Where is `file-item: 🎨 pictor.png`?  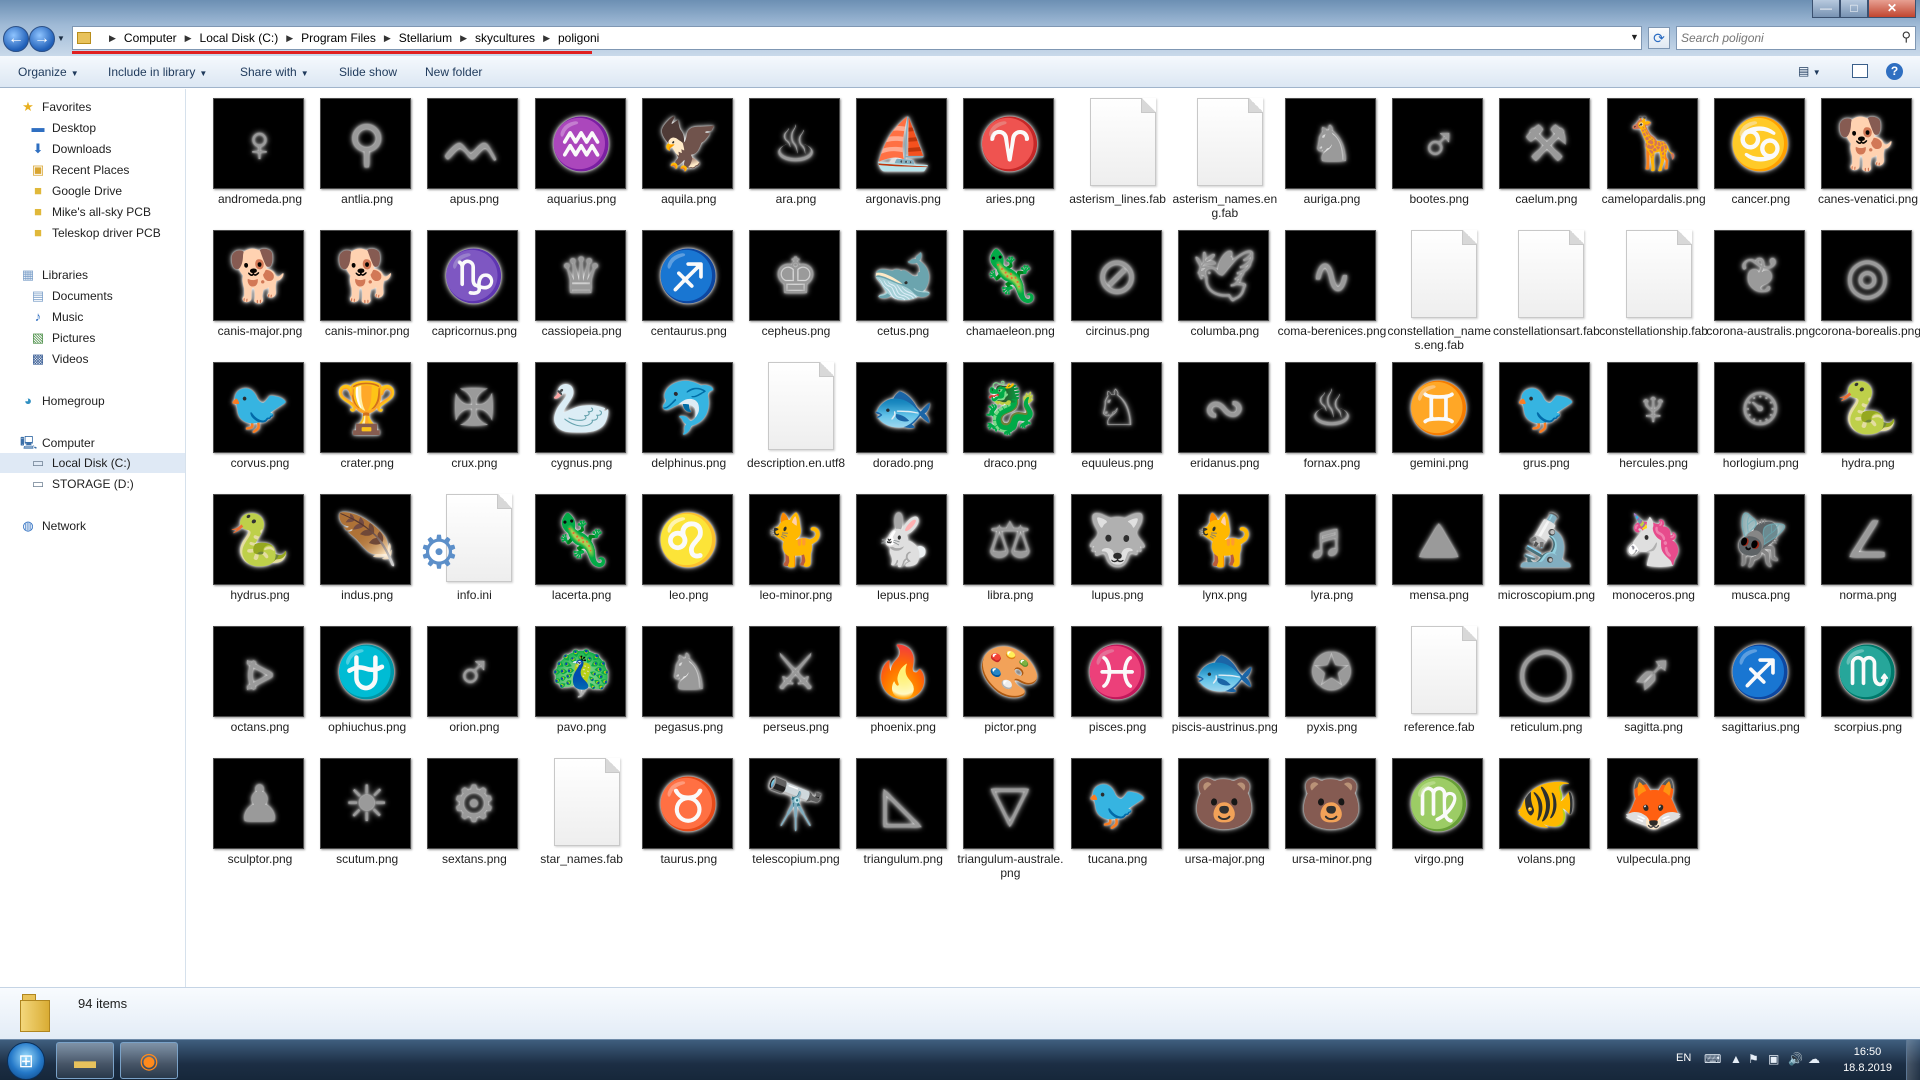
file-item: 🎨 pictor.png is located at coordinates (1001, 681).